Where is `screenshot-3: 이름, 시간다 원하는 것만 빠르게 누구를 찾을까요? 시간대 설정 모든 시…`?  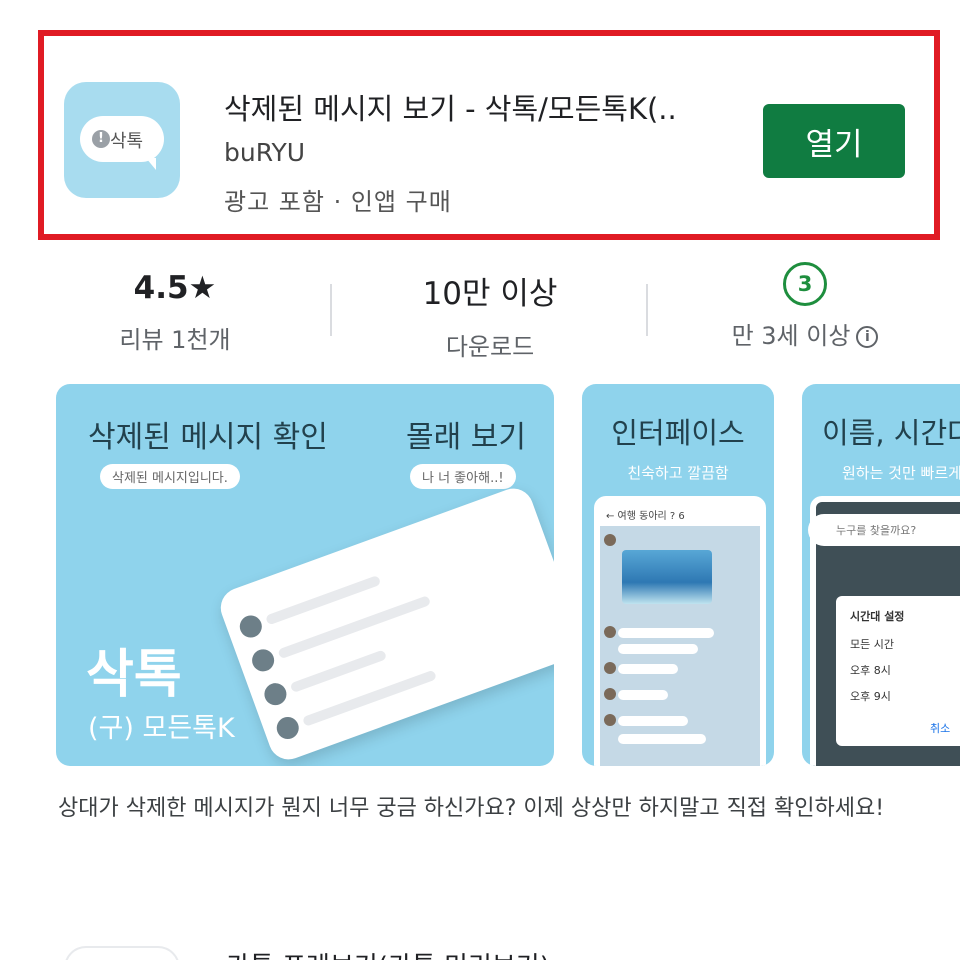 screenshot-3: 이름, 시간다 원하는 것만 빠르게 누구를 찾을까요? 시간대 설정 모든 시… is located at coordinates (881, 575).